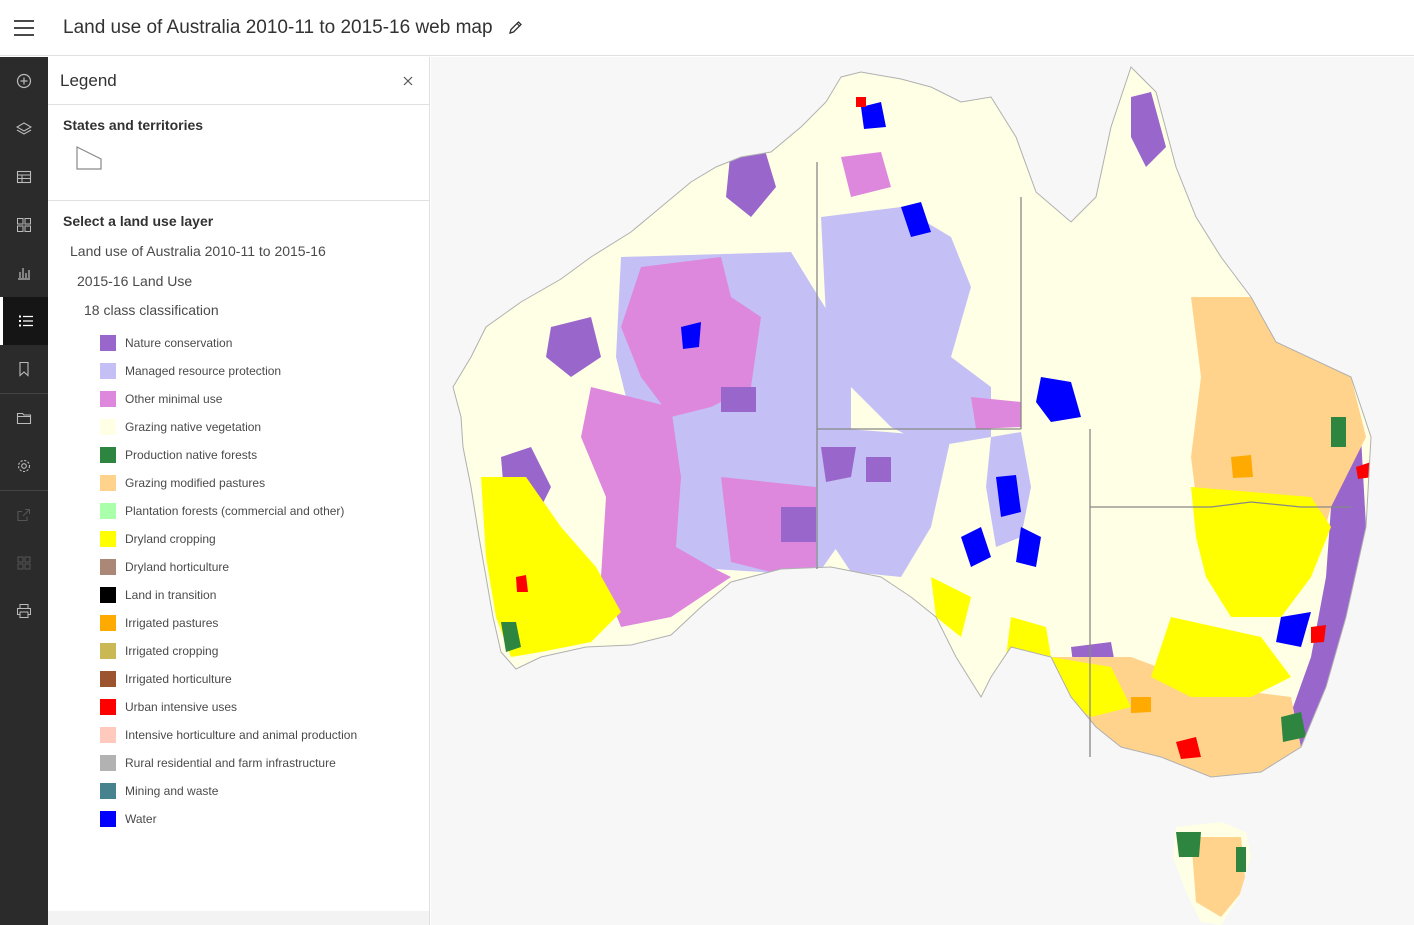 This screenshot has height=925, width=1414. I want to click on legend-item: Other minimal use, so click(257, 399).